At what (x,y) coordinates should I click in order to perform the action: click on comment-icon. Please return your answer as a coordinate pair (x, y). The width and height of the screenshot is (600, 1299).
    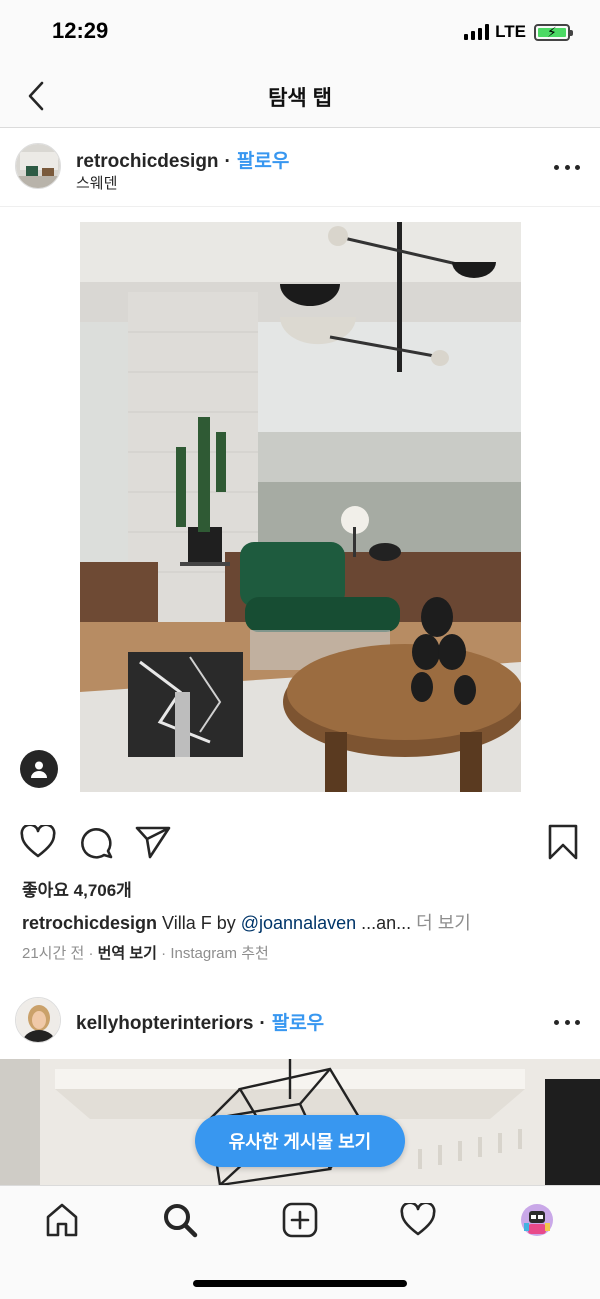
    Looking at the image, I should click on (97, 843).